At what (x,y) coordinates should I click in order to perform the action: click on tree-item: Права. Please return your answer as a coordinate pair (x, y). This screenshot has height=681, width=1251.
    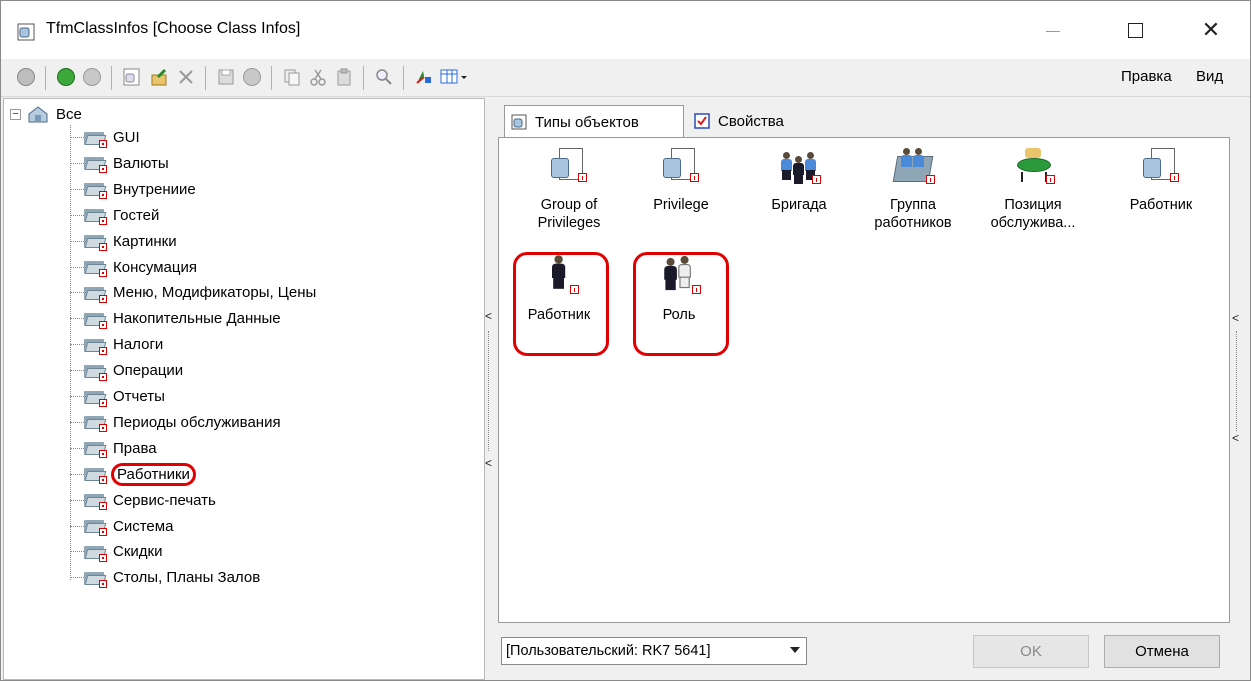
    Looking at the image, I should click on (121, 448).